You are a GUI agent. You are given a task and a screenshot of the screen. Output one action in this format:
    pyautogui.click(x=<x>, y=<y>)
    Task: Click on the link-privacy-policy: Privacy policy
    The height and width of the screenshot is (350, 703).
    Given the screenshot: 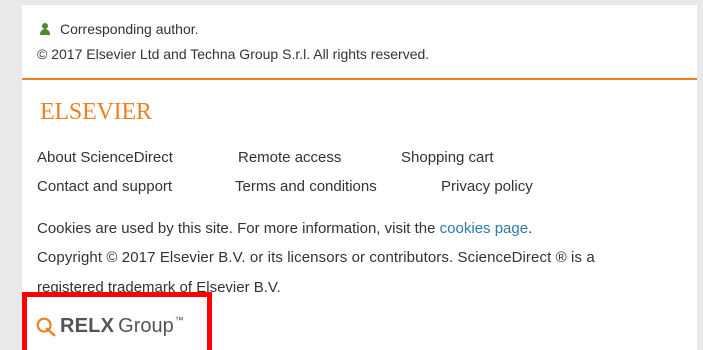 What is the action you would take?
    pyautogui.click(x=487, y=186)
    